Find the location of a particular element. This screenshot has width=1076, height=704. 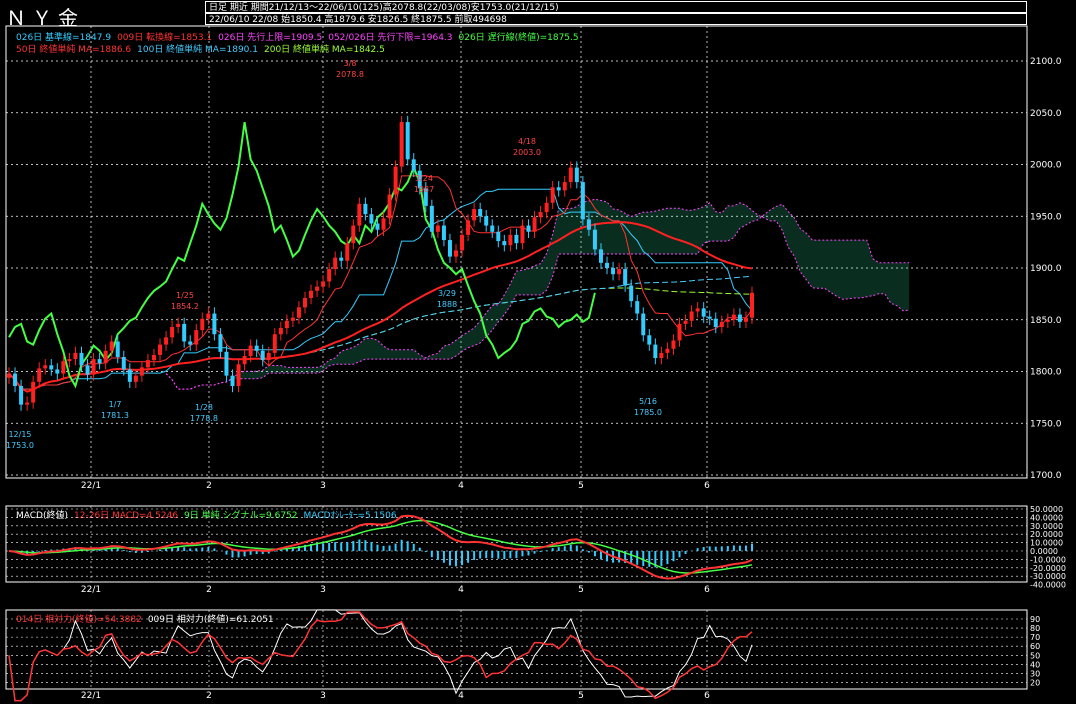

x-tick-label: 5 is located at coordinates (581, 486).